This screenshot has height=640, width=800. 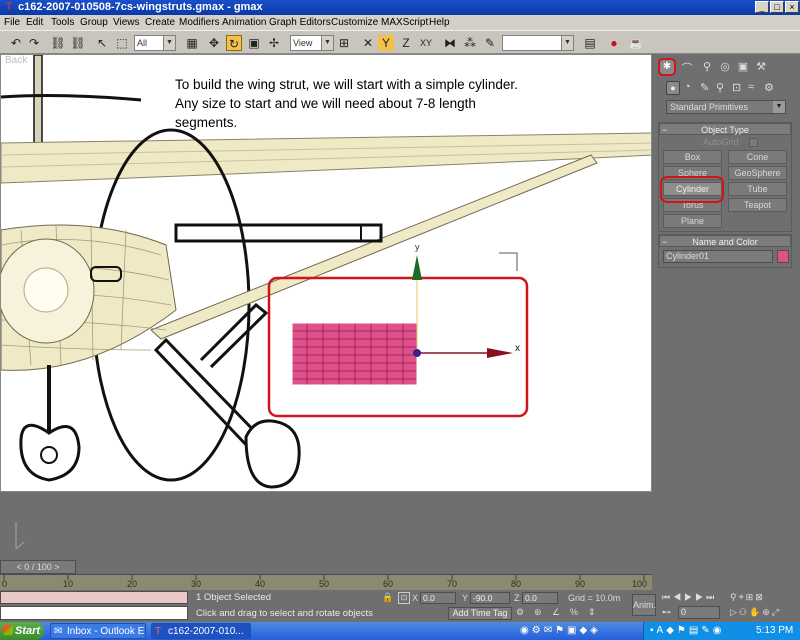 I want to click on render-icon: ●, so click(x=614, y=43).